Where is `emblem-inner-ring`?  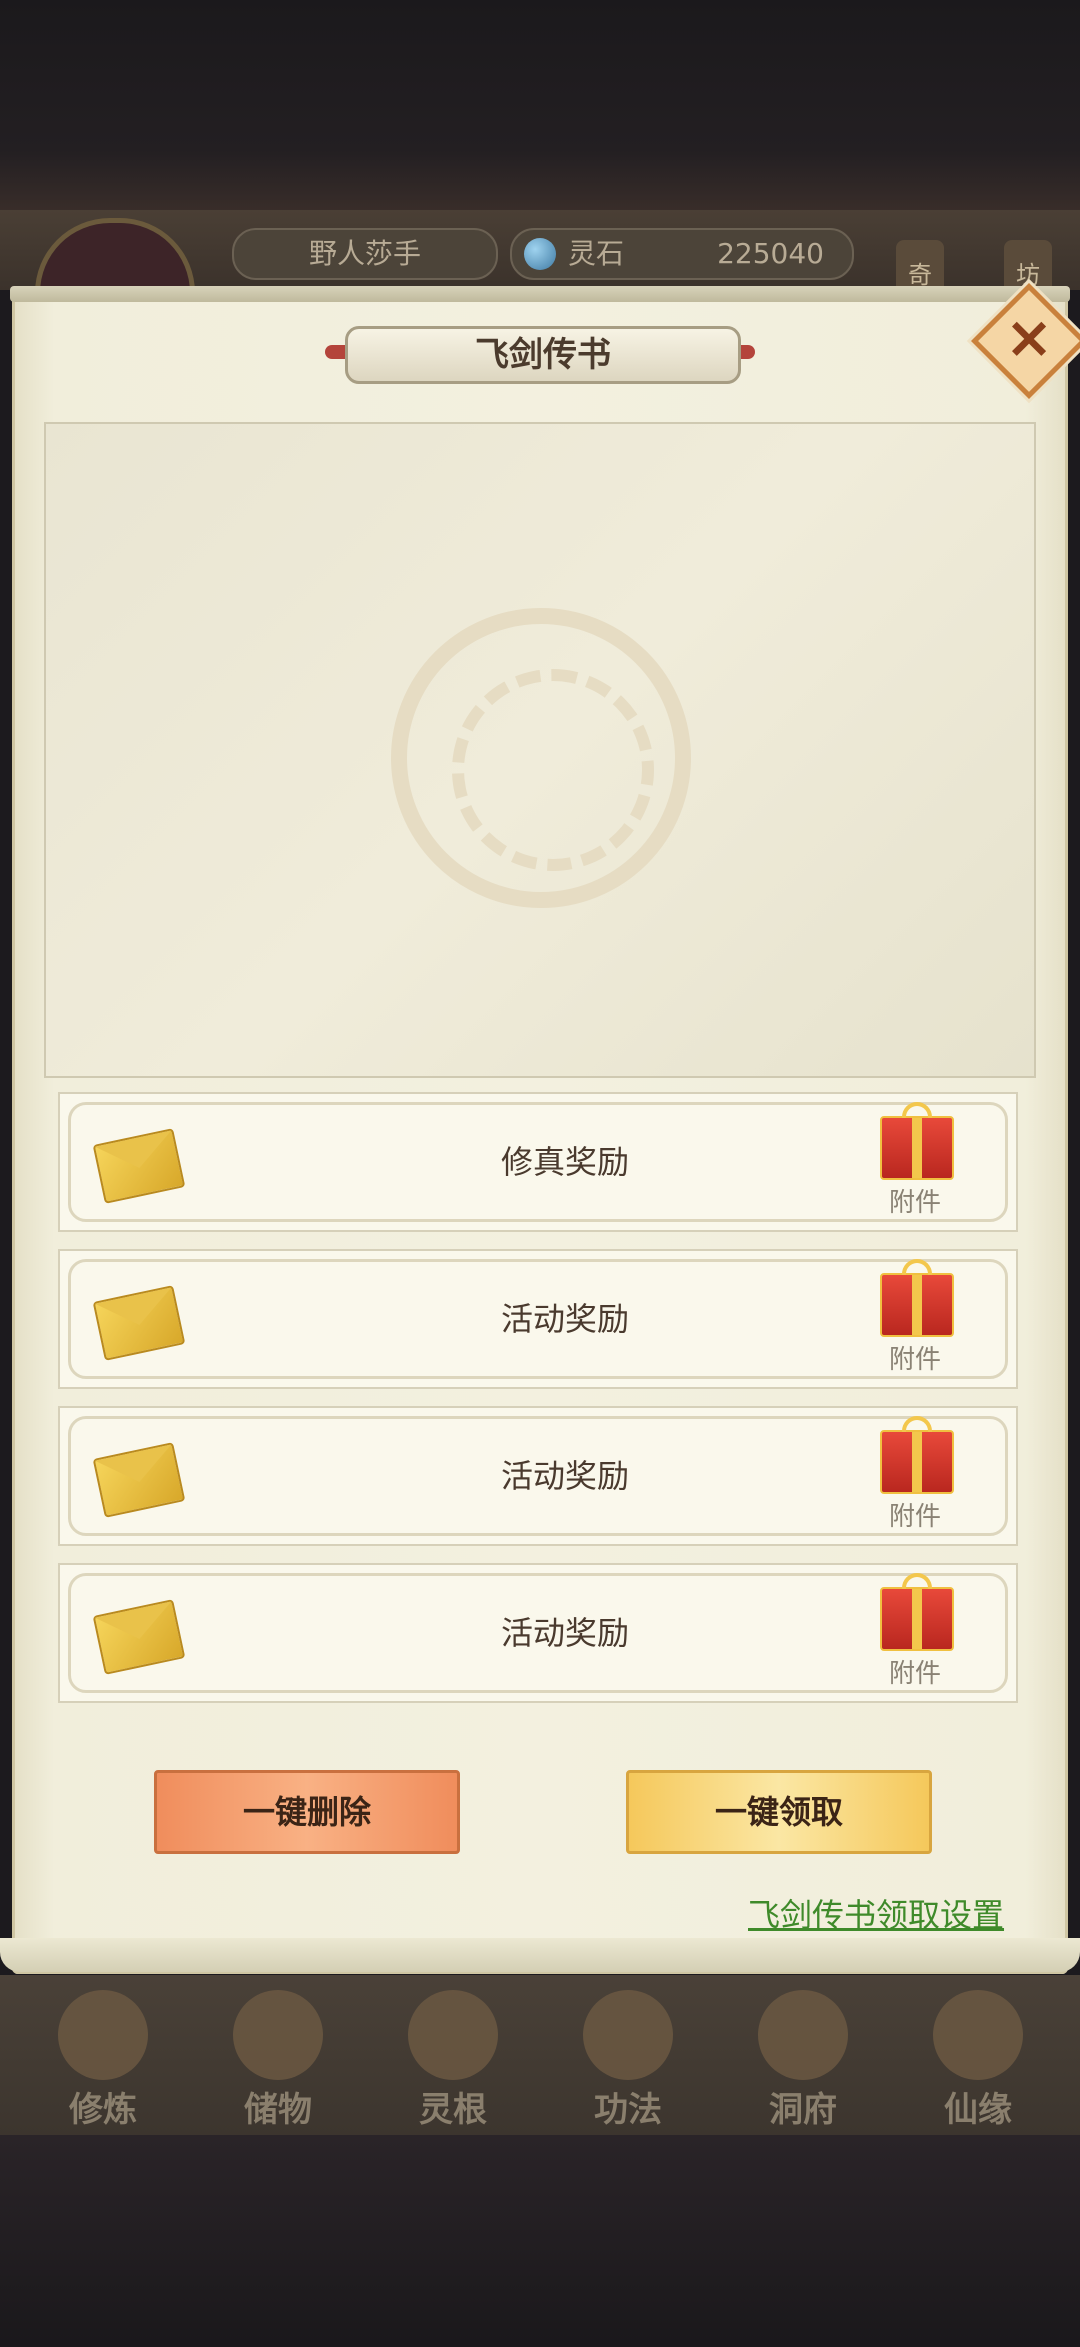
emblem-inner-ring is located at coordinates (553, 770).